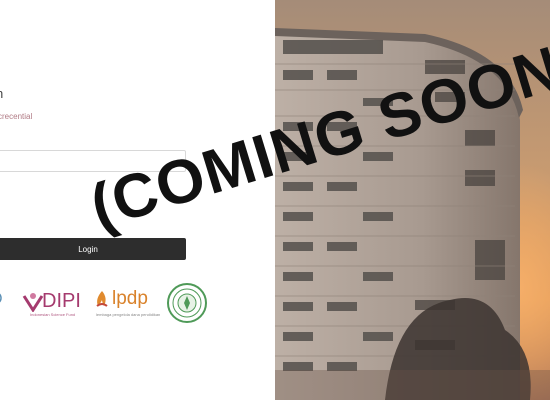  Describe the element at coordinates (4, 304) in the screenshot. I see `partner-logo-left` at that location.